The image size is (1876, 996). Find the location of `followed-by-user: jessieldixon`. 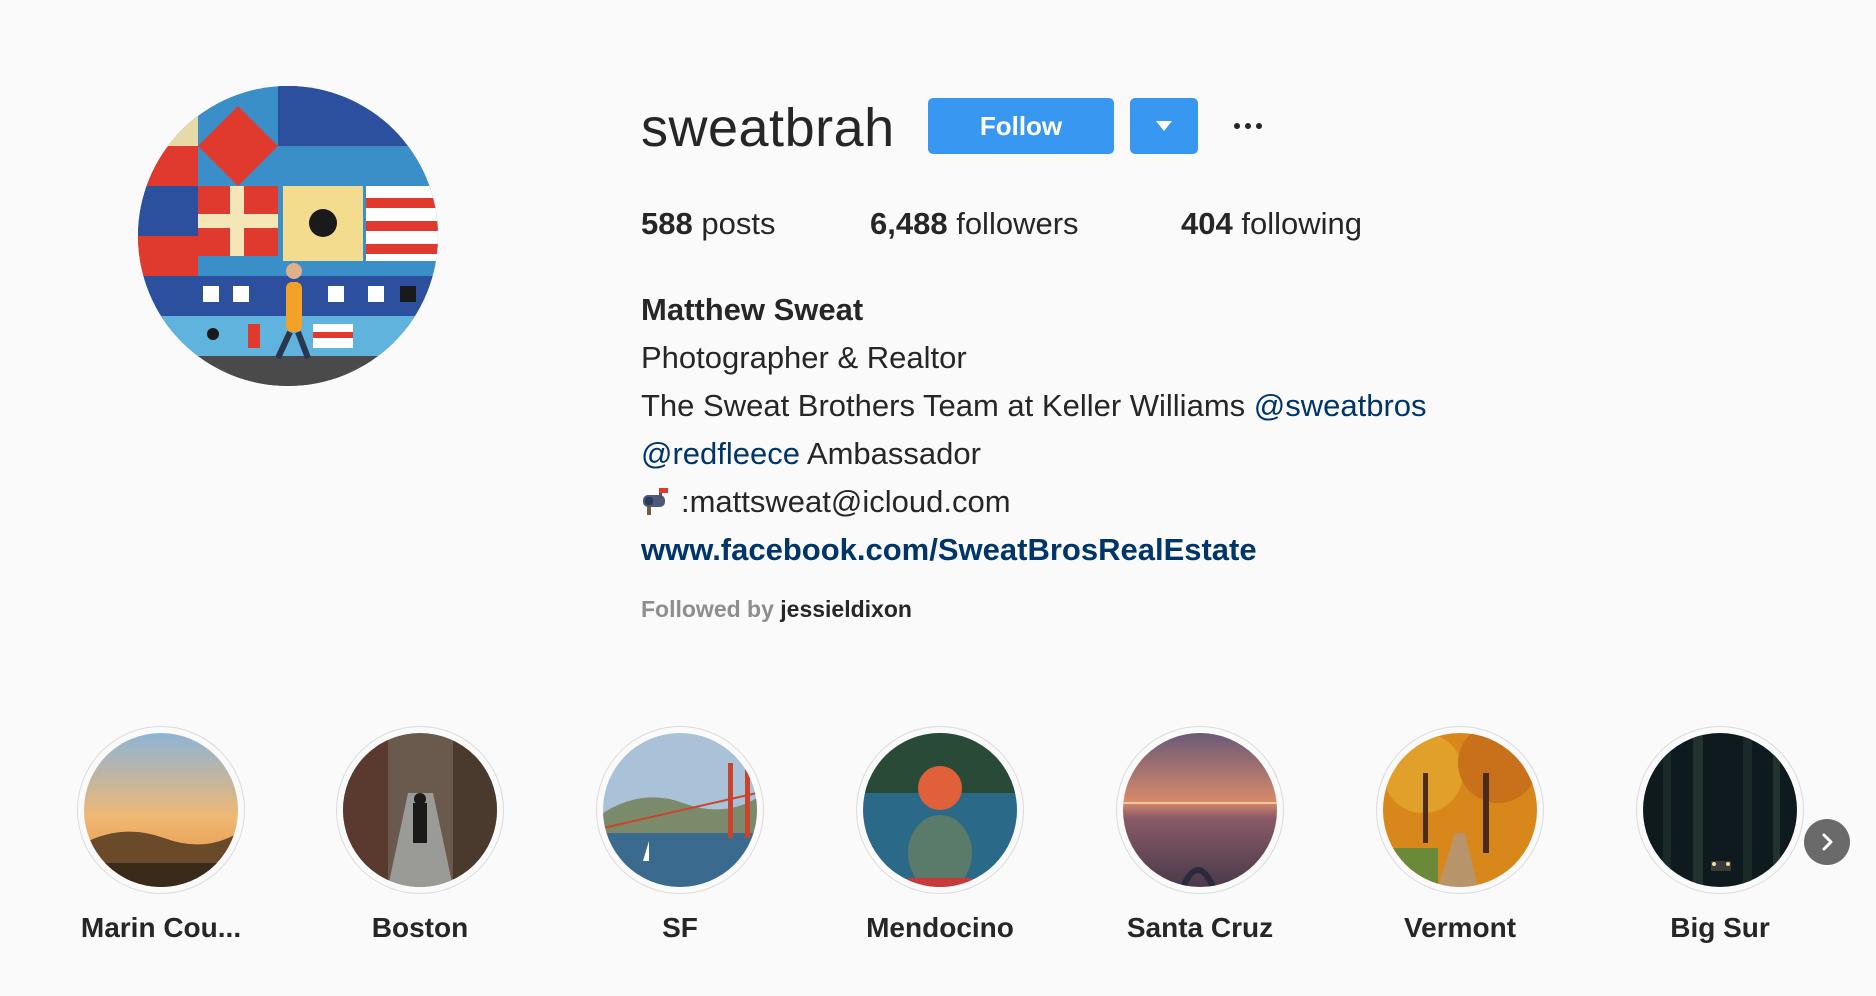

followed-by-user: jessieldixon is located at coordinates (846, 609).